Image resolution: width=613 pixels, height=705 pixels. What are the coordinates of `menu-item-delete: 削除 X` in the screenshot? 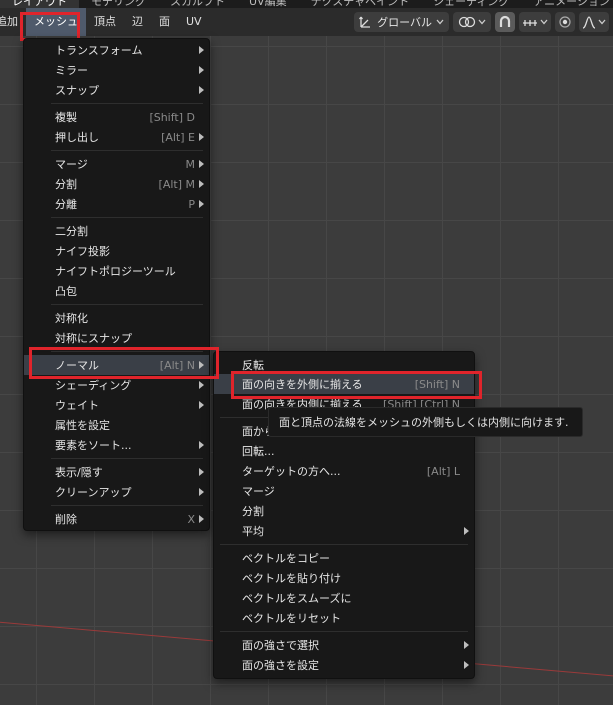 It's located at (116, 519).